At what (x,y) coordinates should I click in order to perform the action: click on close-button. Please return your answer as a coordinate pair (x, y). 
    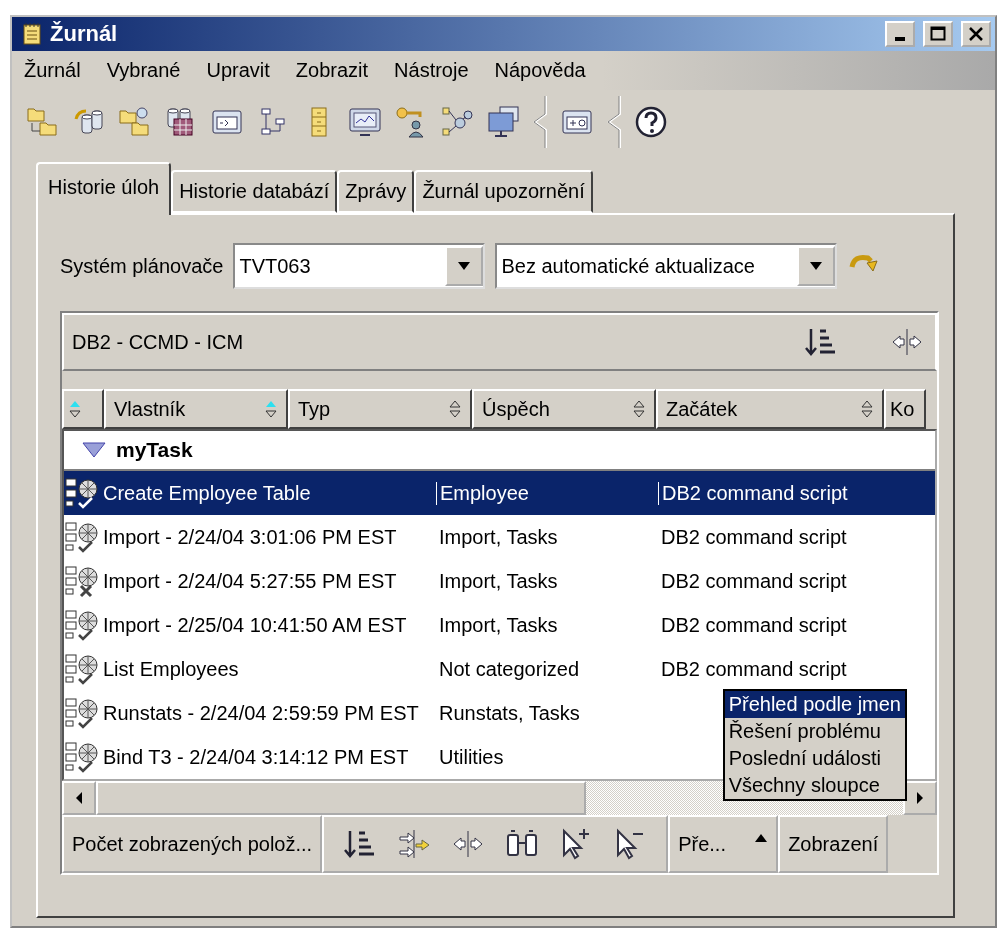
    Looking at the image, I should click on (976, 34).